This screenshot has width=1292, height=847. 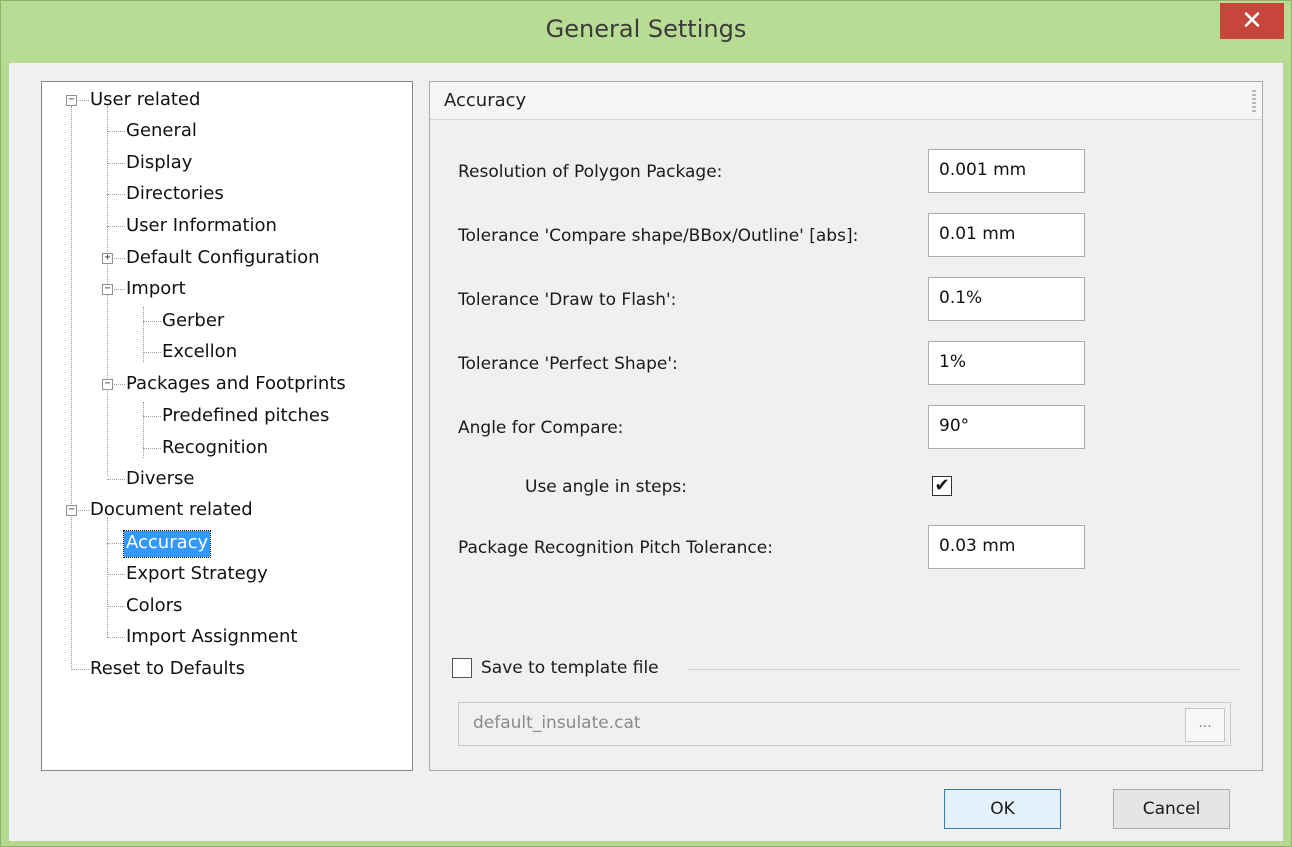 What do you see at coordinates (646, 29) in the screenshot?
I see `window-title: General Settings` at bounding box center [646, 29].